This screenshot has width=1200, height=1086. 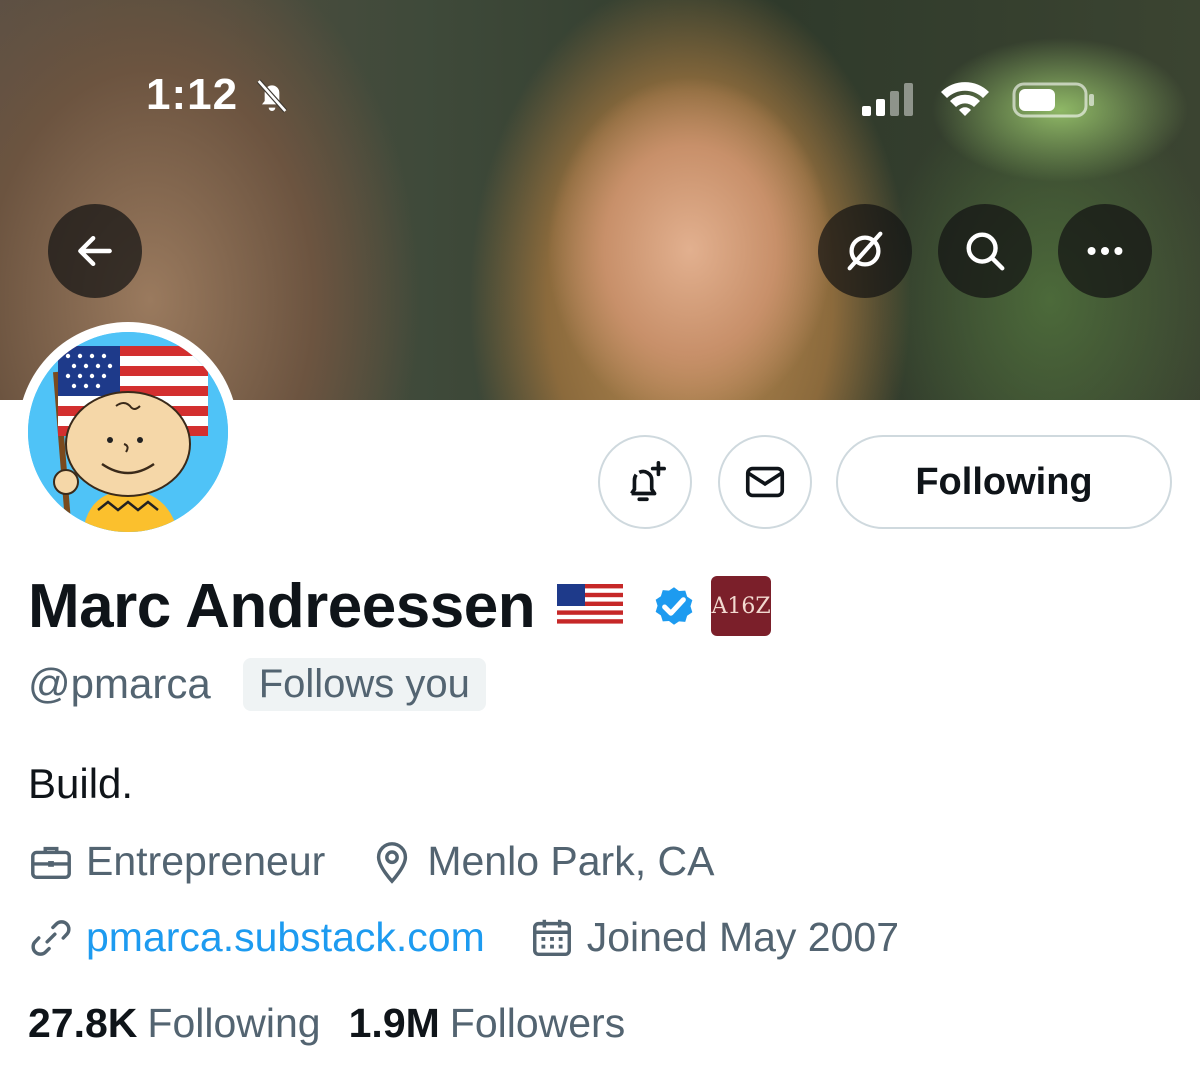 I want to click on following-button: Following, so click(x=1004, y=482).